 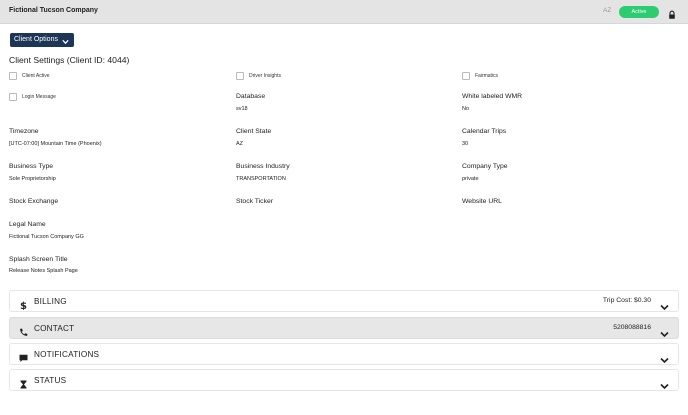 I want to click on timezone-value: [UTC-07:00] Mountain Time (Phoenix), so click(x=55, y=144).